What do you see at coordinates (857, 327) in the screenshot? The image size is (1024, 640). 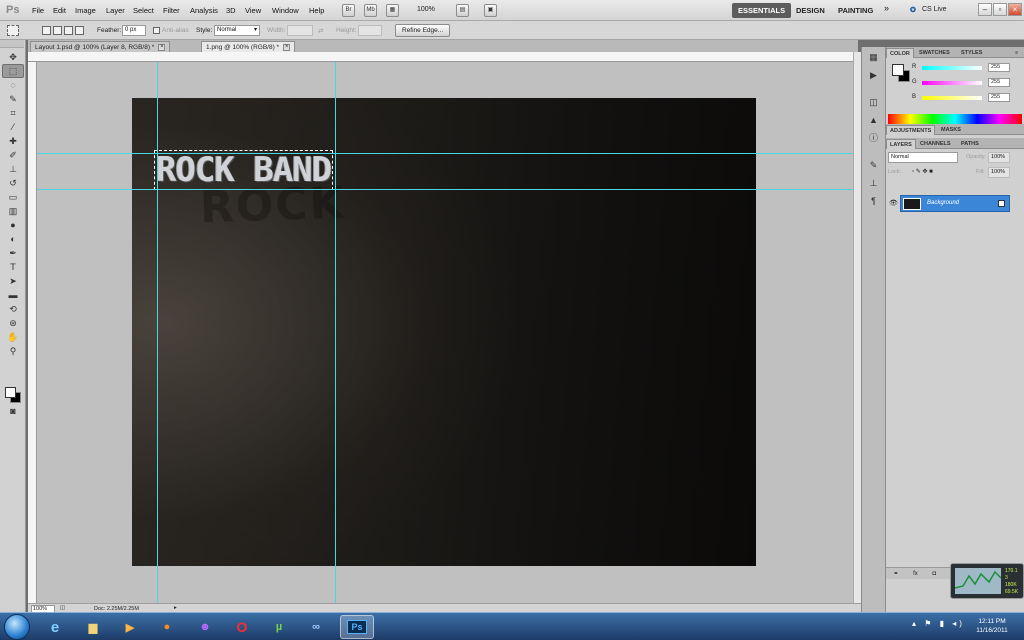 I see `vertical-scrollbar` at bounding box center [857, 327].